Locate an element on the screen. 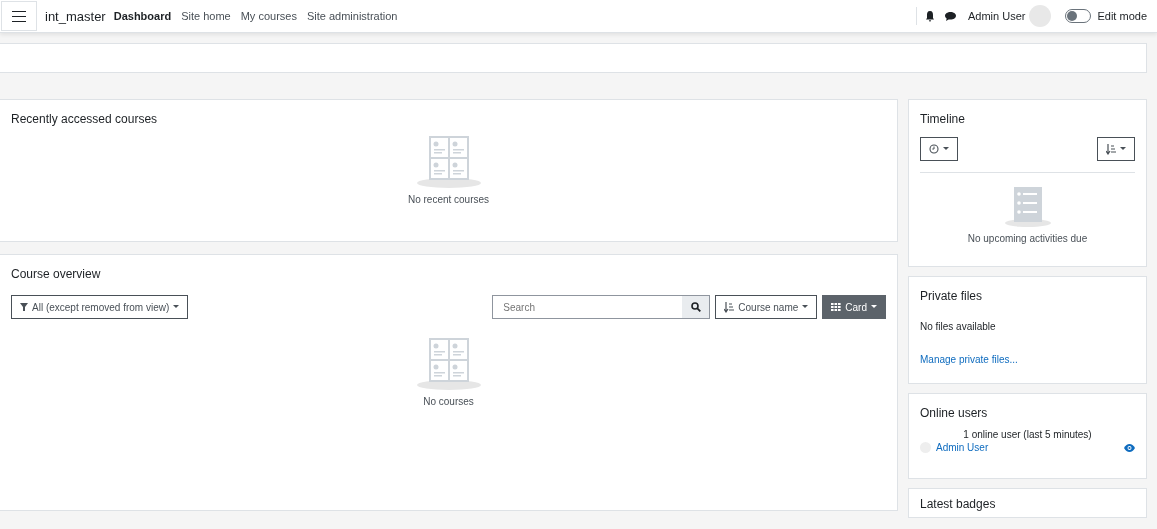  empty-message: No upcoming activities due is located at coordinates (1027, 238).